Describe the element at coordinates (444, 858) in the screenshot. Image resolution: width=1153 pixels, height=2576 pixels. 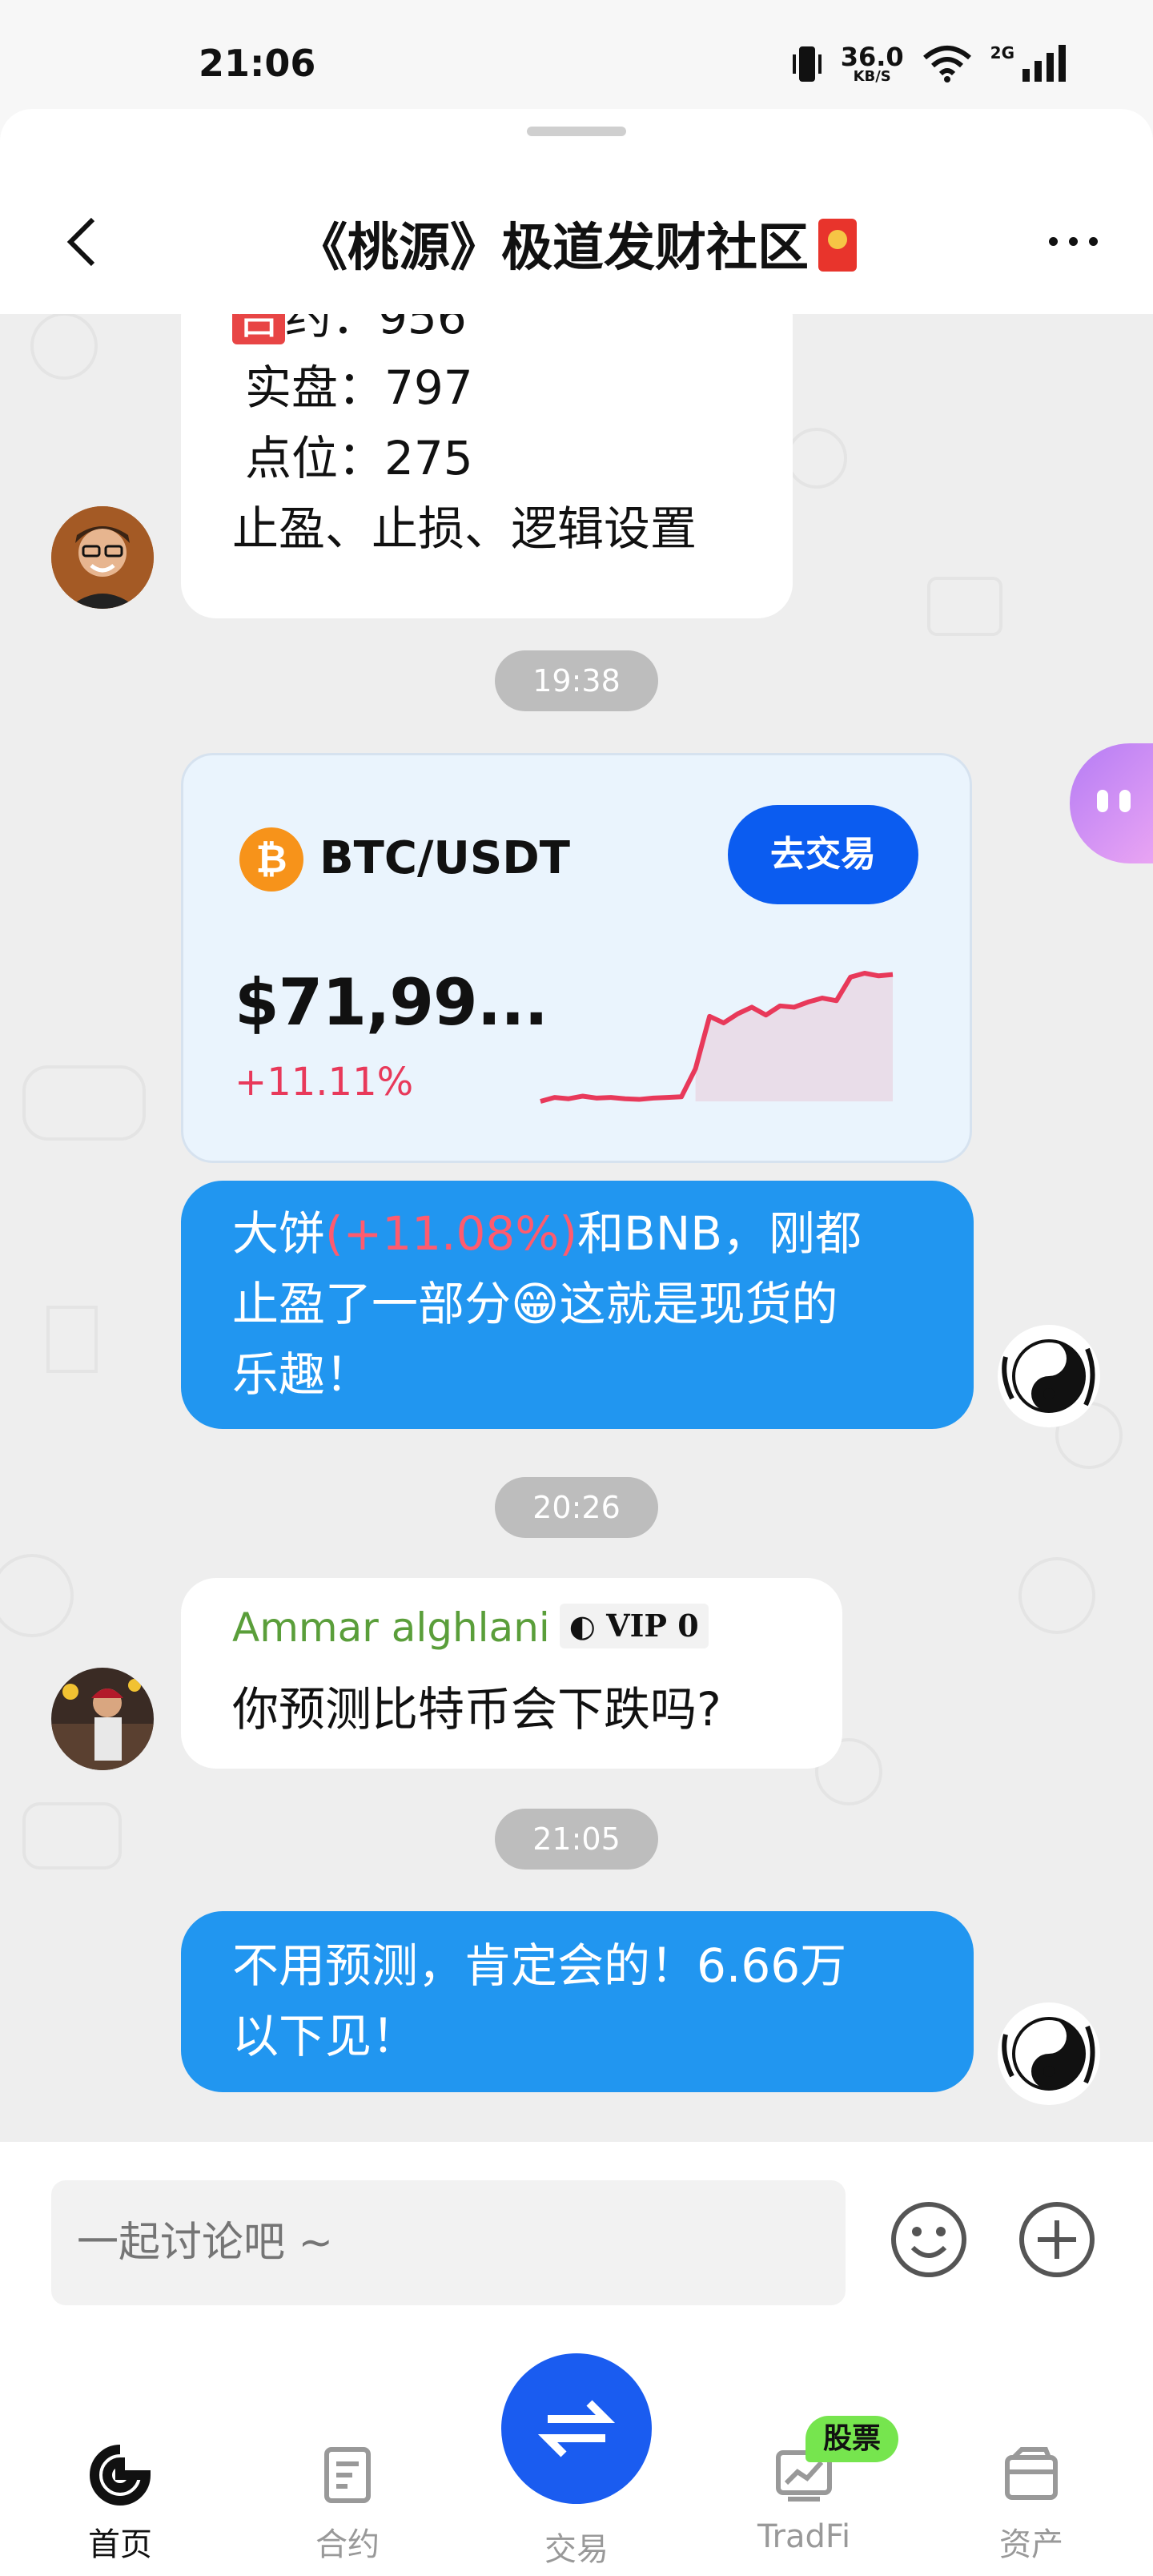
I see `trading-pair: BTC/USDT` at that location.